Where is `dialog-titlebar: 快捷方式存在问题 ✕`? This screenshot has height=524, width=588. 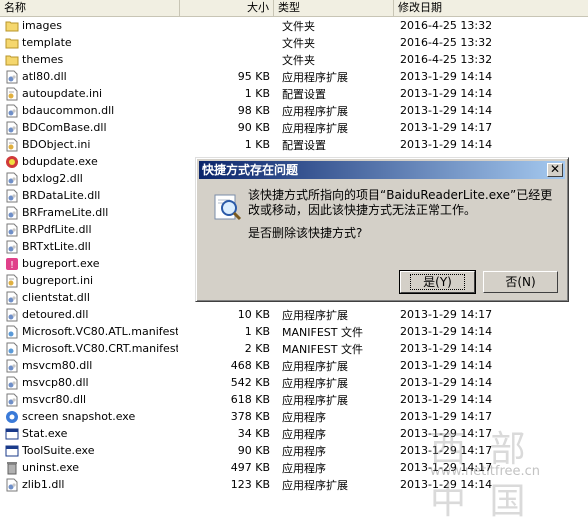
dialog-titlebar: 快捷方式存在问题 ✕ is located at coordinates (382, 170).